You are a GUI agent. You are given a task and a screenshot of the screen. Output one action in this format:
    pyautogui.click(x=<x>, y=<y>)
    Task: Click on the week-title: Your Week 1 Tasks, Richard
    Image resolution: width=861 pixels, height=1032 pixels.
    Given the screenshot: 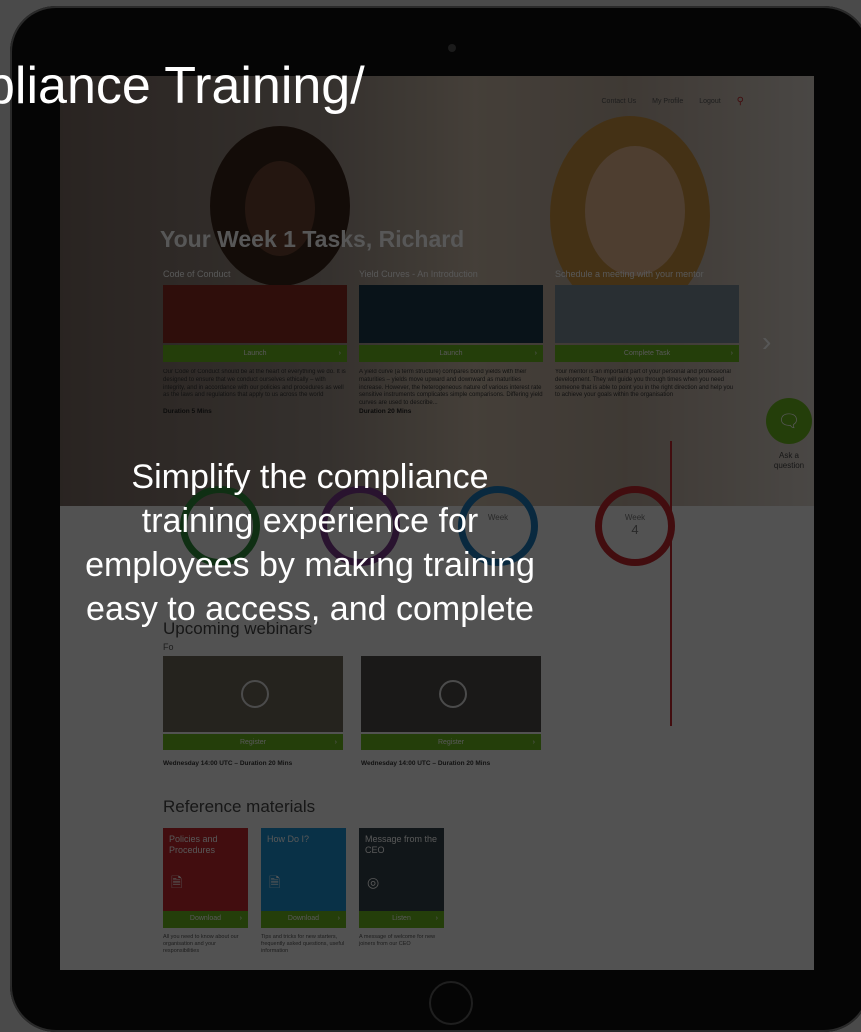 What is the action you would take?
    pyautogui.click(x=312, y=239)
    